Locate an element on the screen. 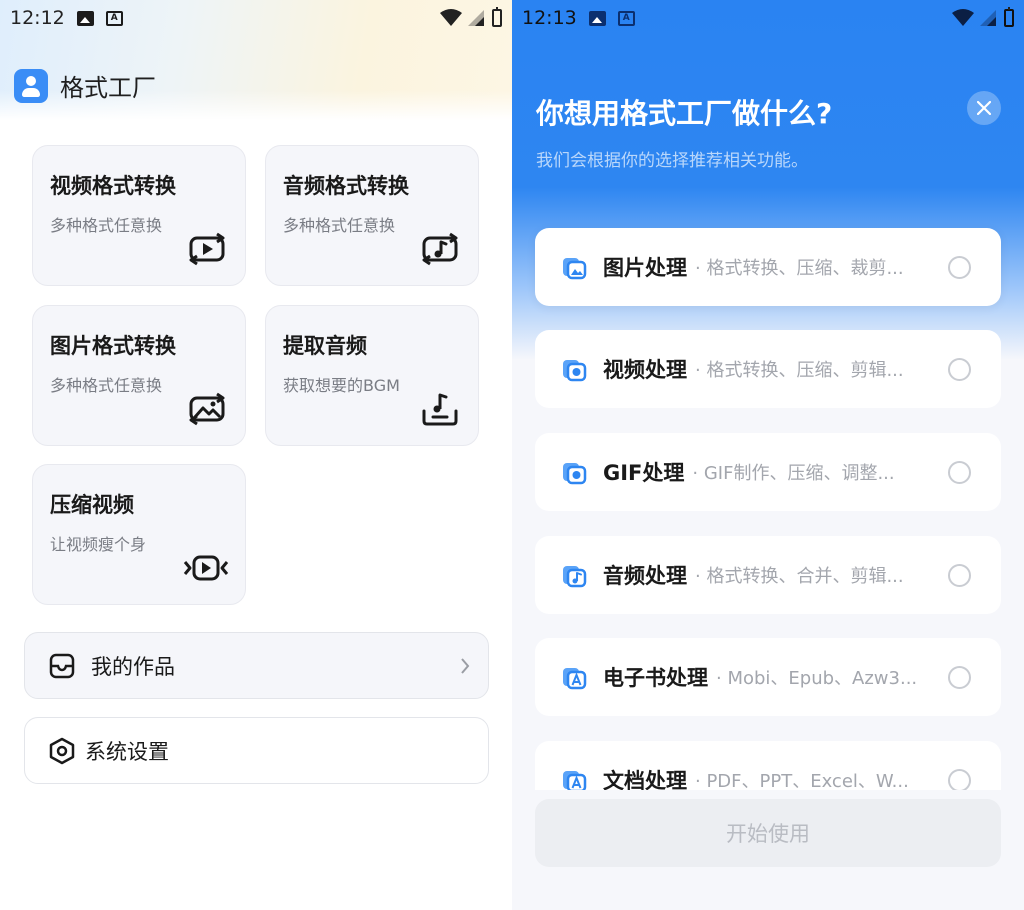 The width and height of the screenshot is (1024, 910). option-name: 文档处理 is located at coordinates (645, 779).